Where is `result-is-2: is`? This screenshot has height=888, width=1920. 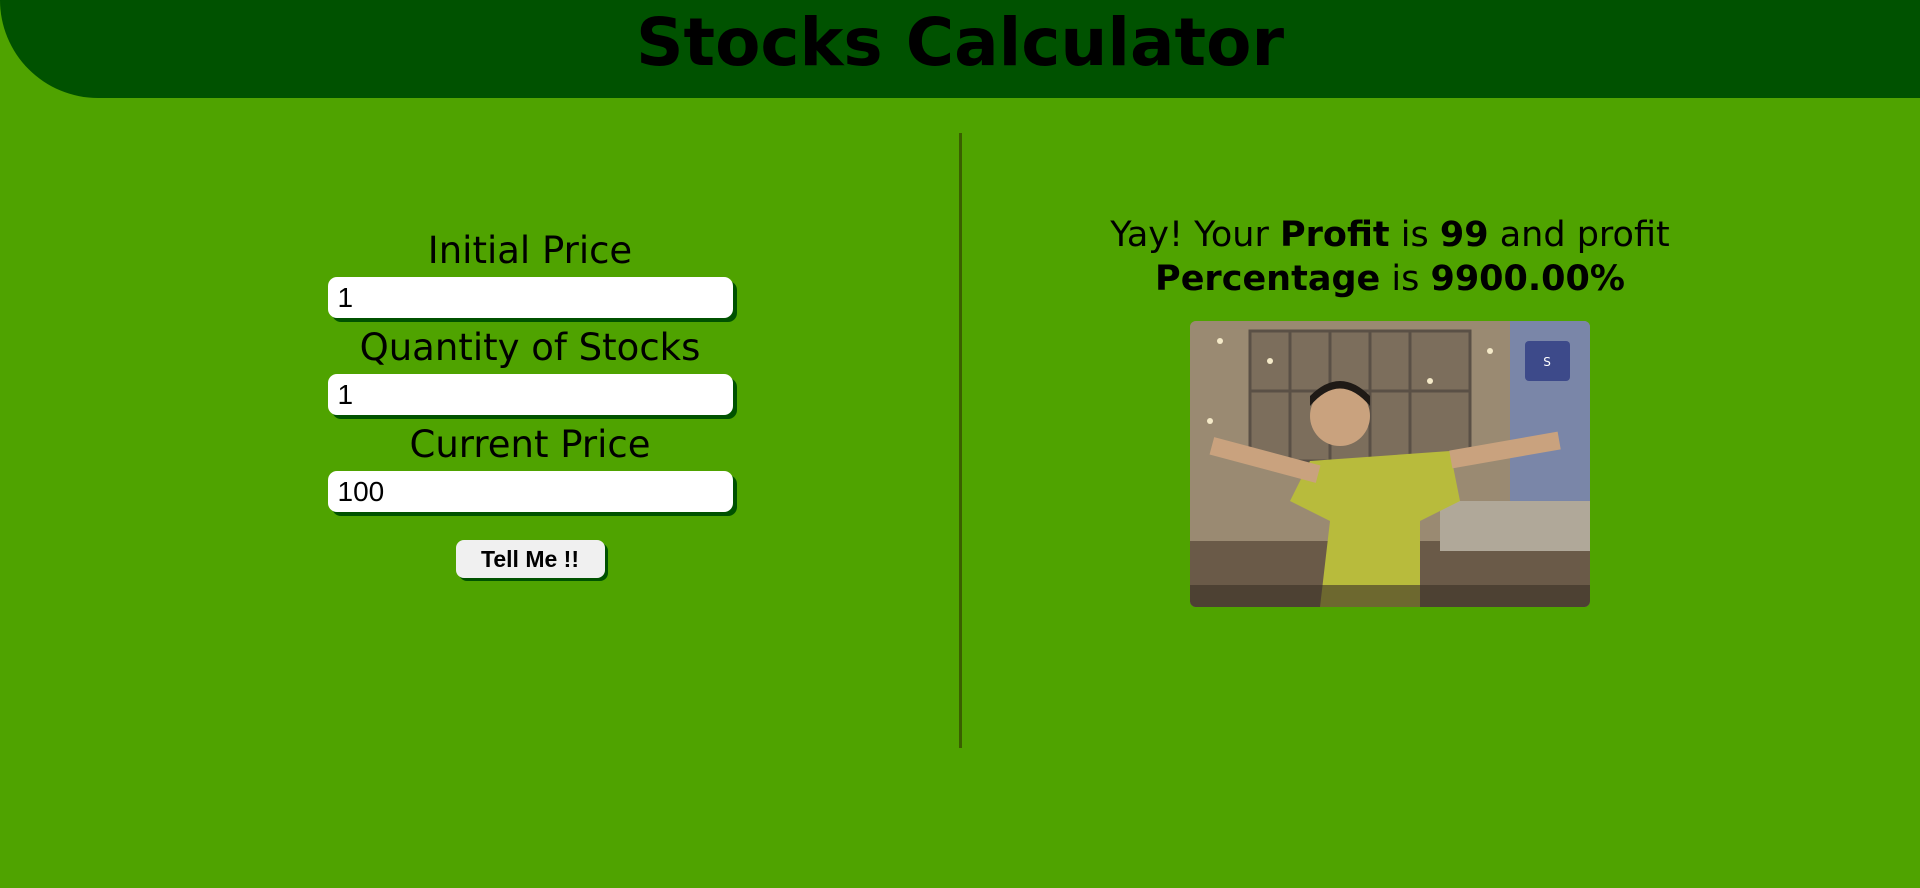 result-is-2: is is located at coordinates (1405, 279).